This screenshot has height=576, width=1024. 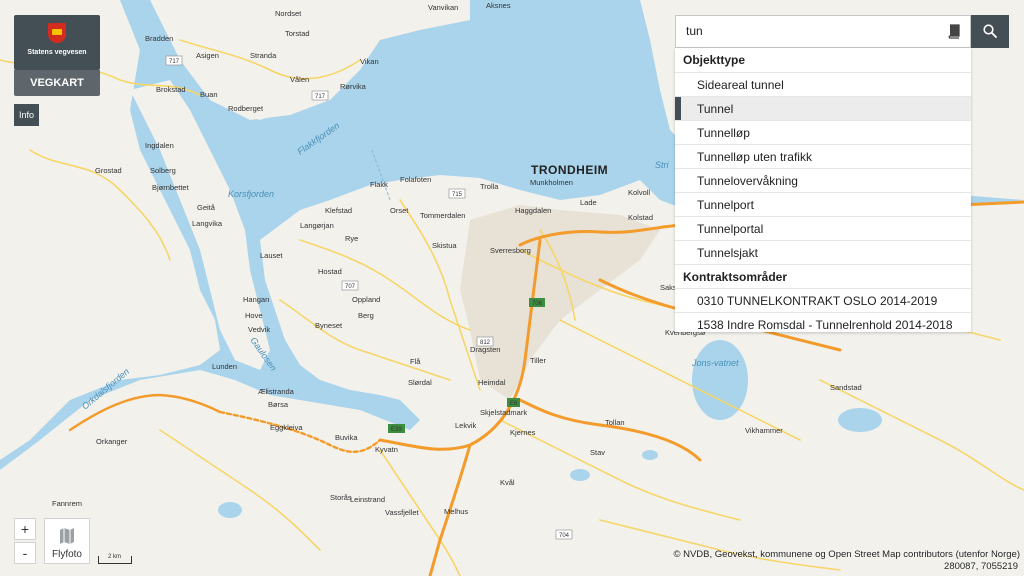 I want to click on place-label: Vikhammer, so click(x=764, y=430).